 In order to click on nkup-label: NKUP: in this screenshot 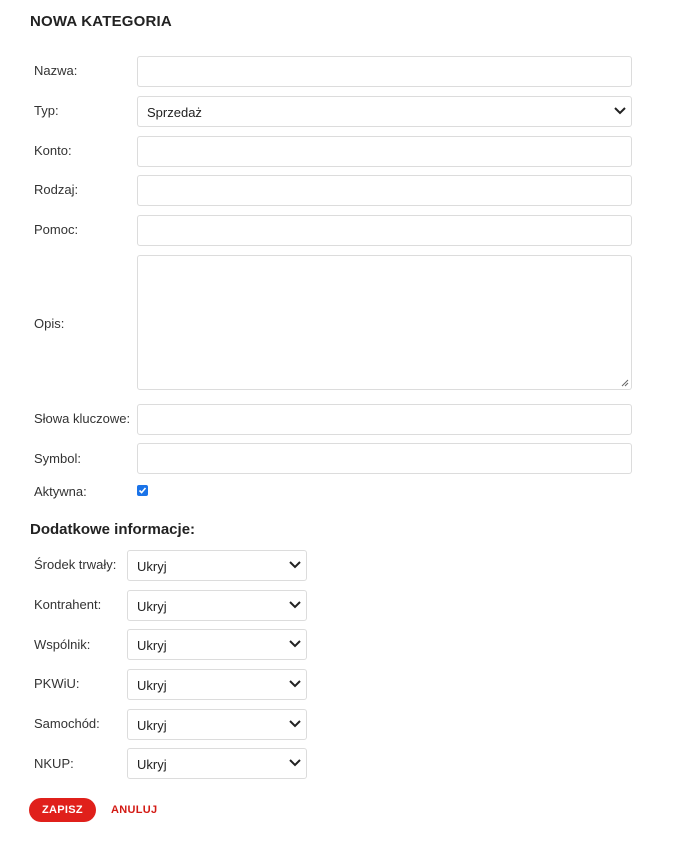, I will do `click(54, 763)`.